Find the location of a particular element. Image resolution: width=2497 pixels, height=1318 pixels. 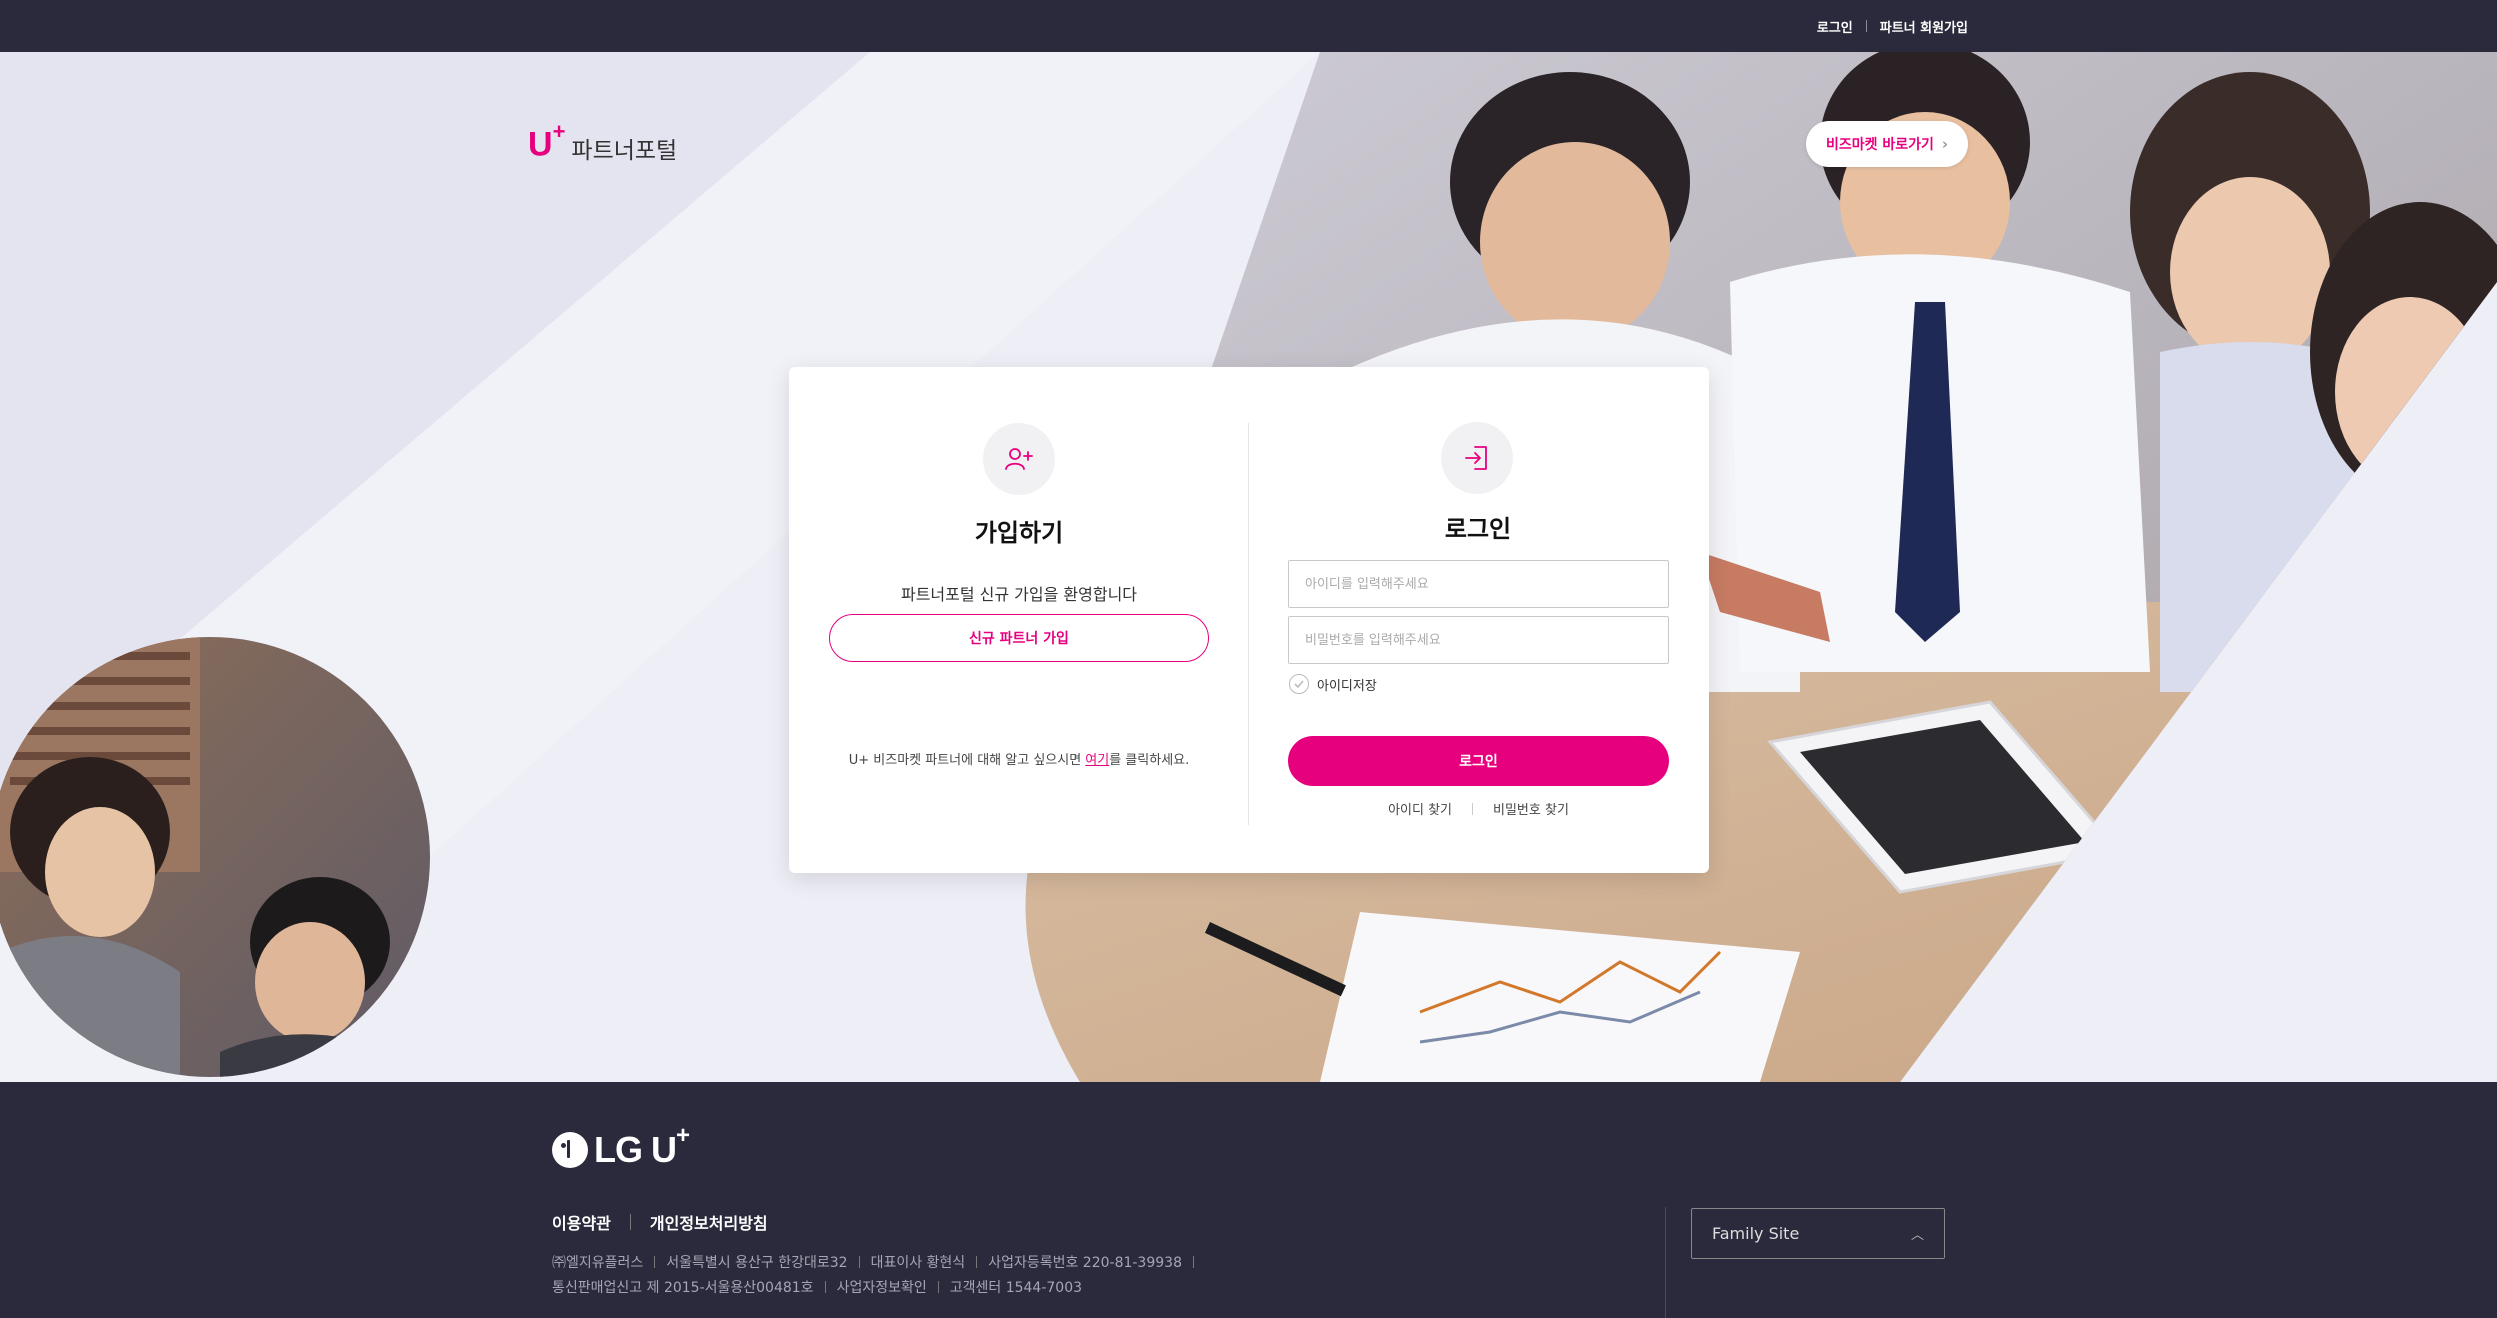

footer-divider is located at coordinates (1665, 1262).